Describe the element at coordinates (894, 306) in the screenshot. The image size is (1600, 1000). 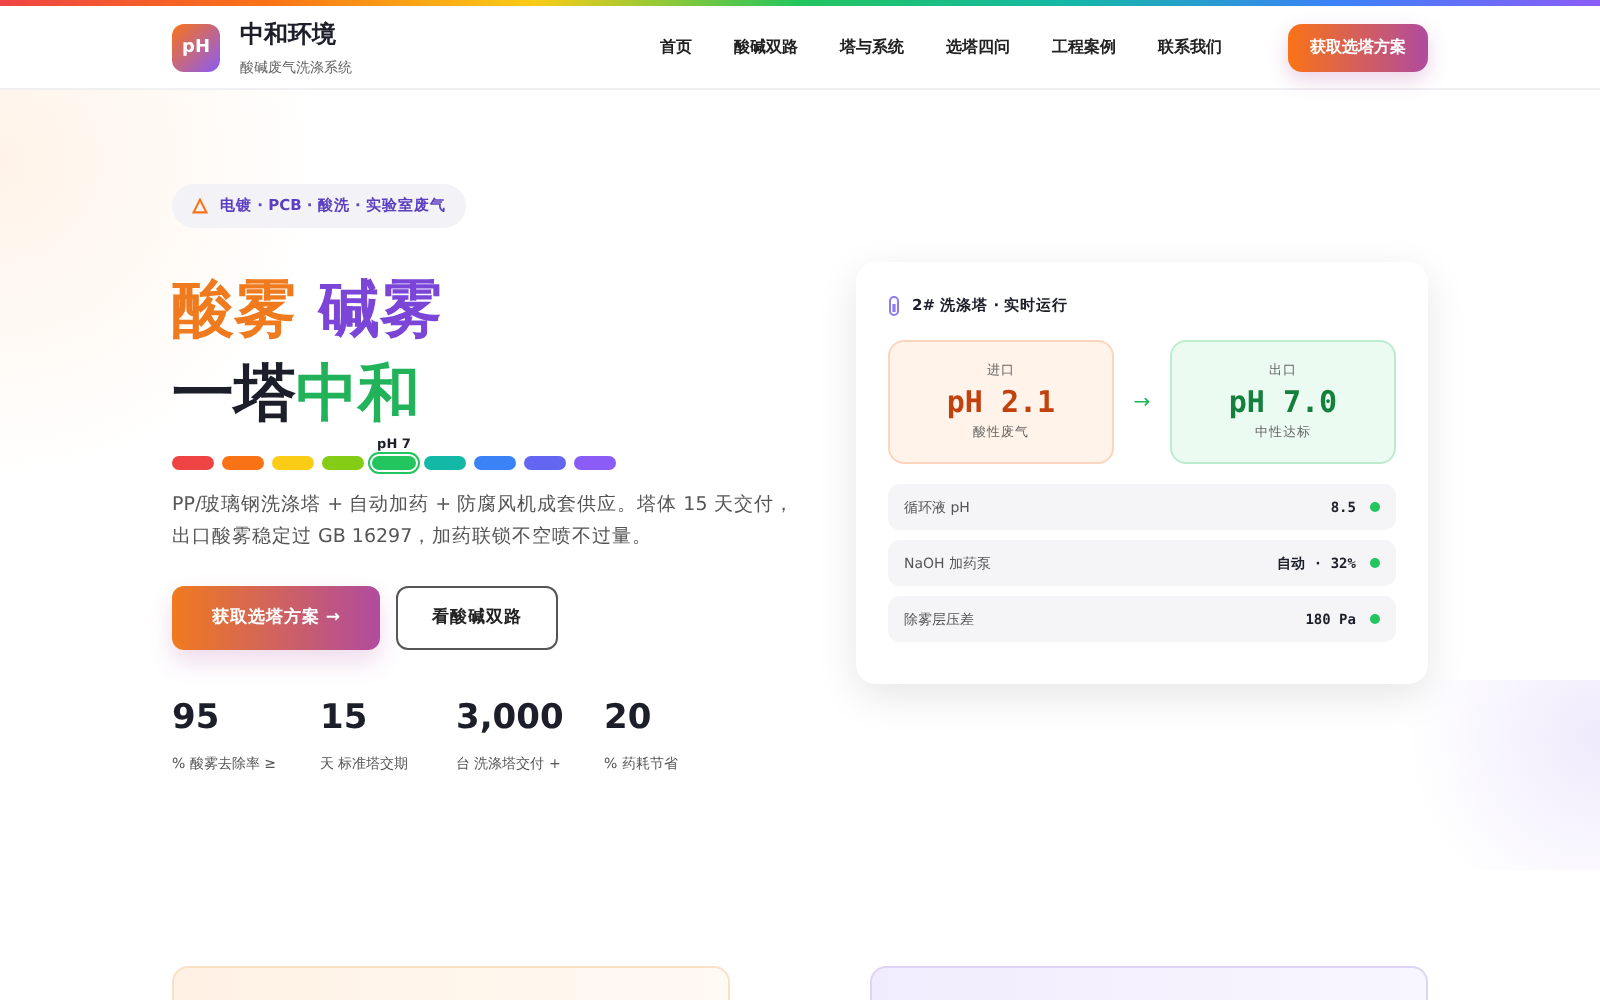
I see `thermometer-icon` at that location.